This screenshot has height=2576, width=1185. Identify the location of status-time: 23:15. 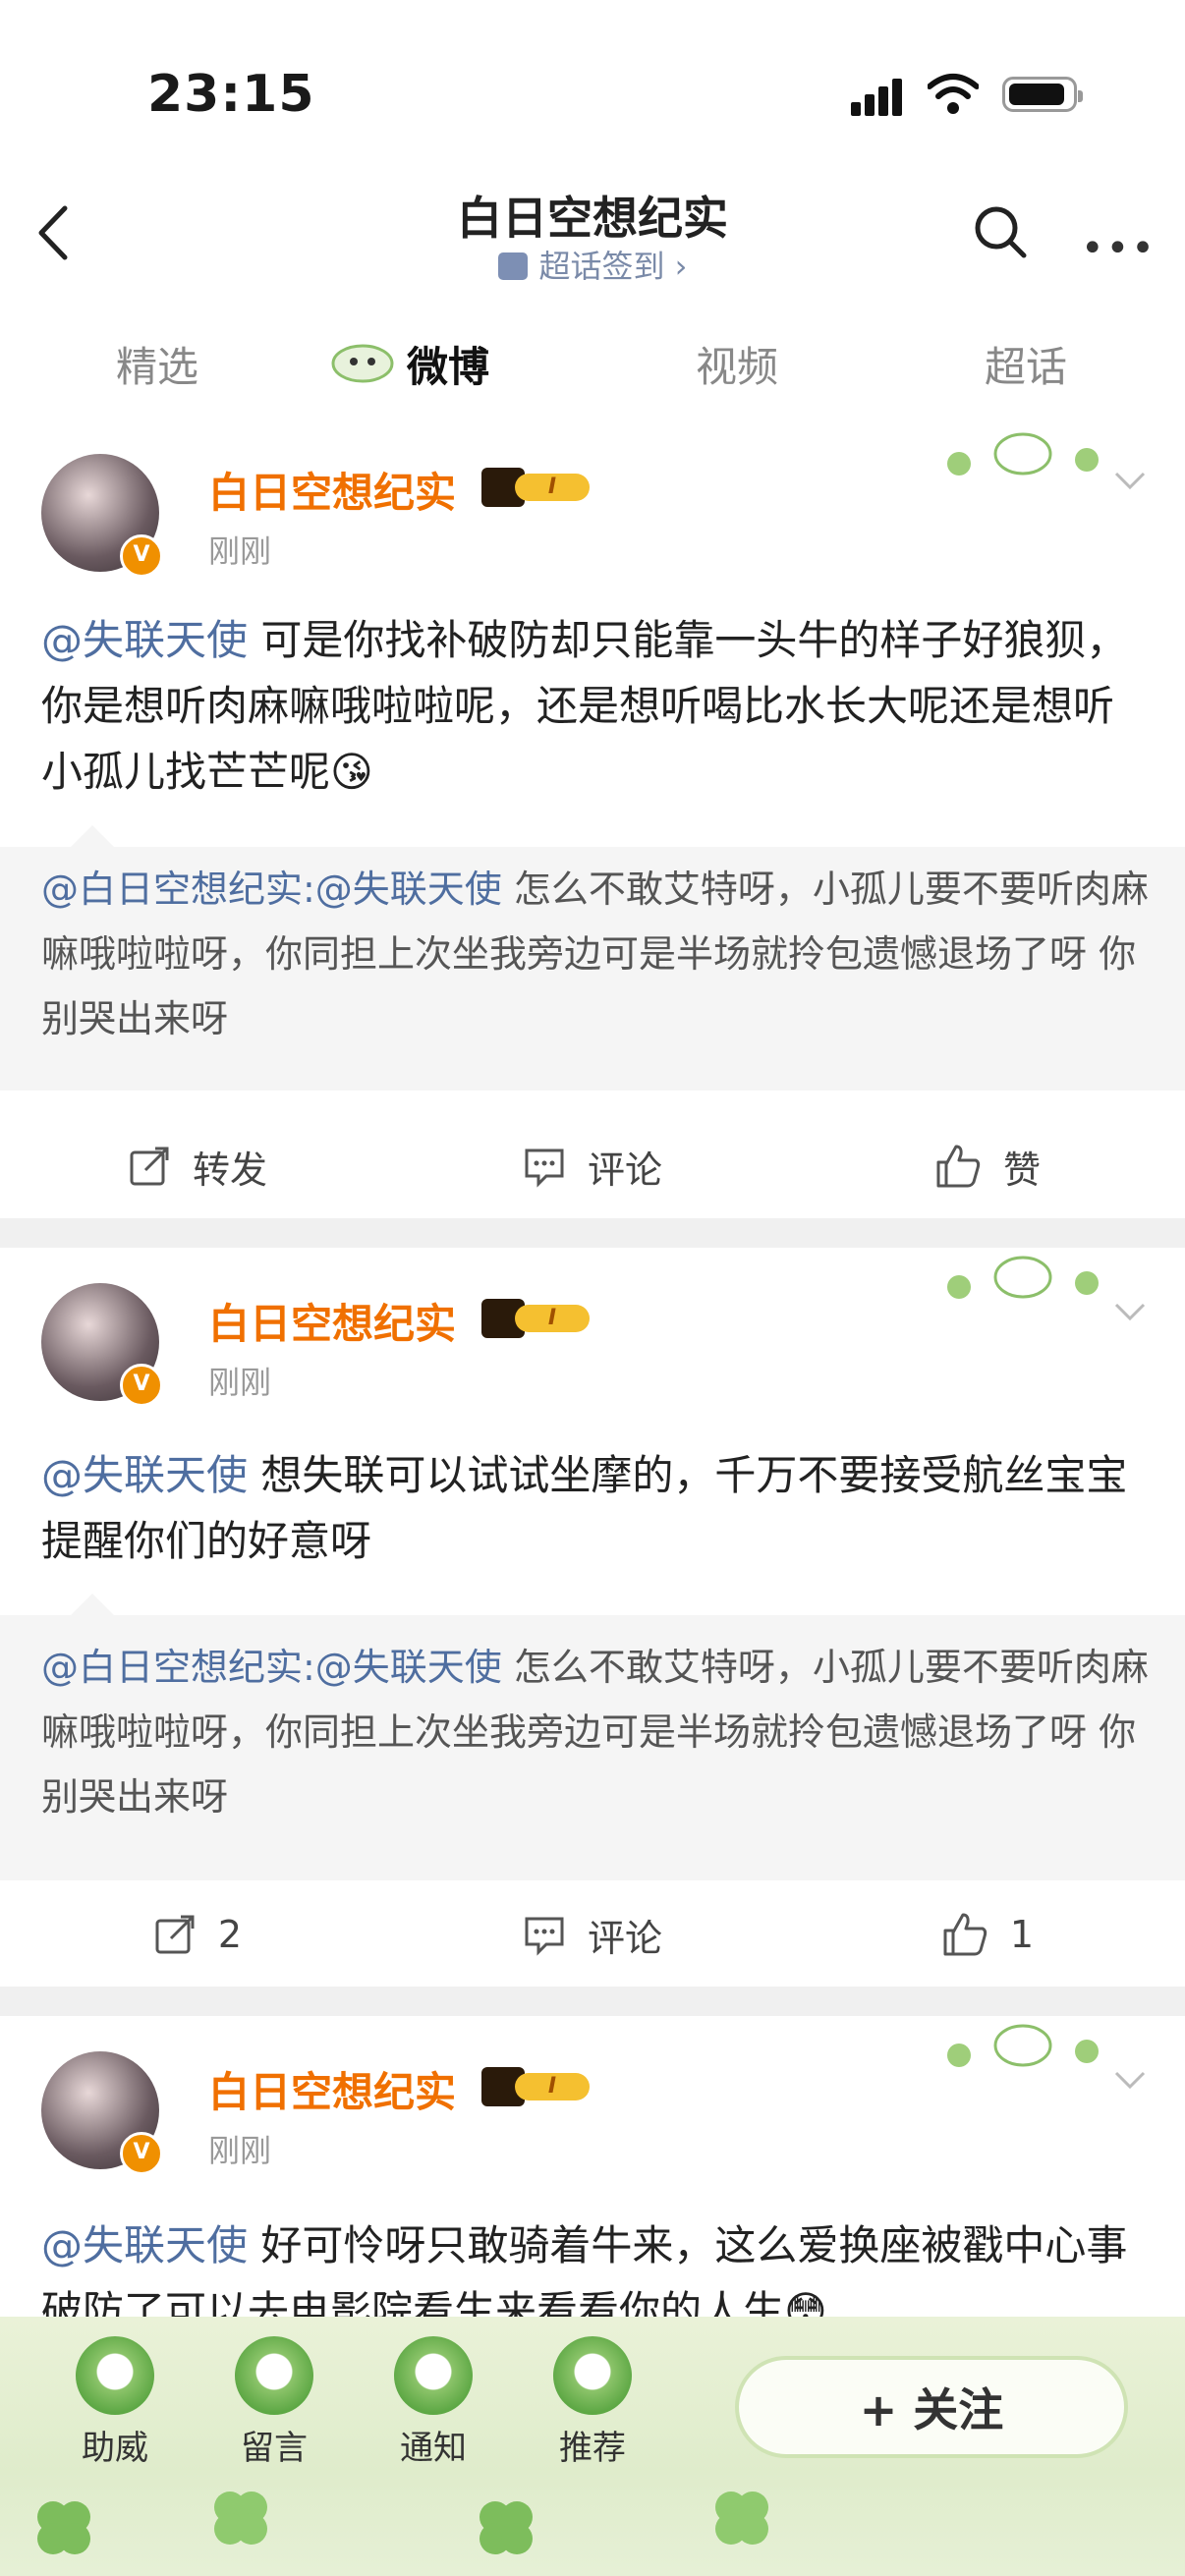
(231, 94).